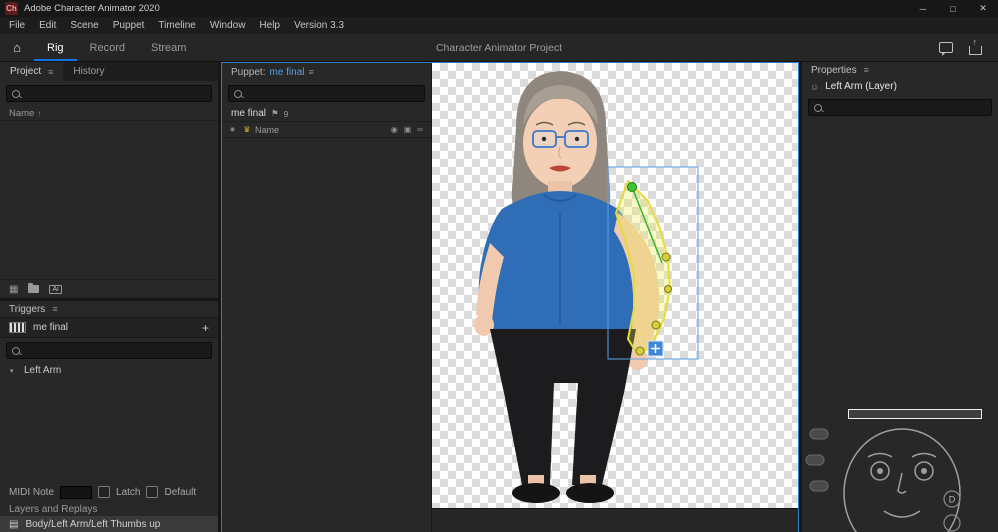 Image resolution: width=998 pixels, height=532 pixels. Describe the element at coordinates (815, 86) in the screenshot. I see `puppet-icon: ☺` at that location.